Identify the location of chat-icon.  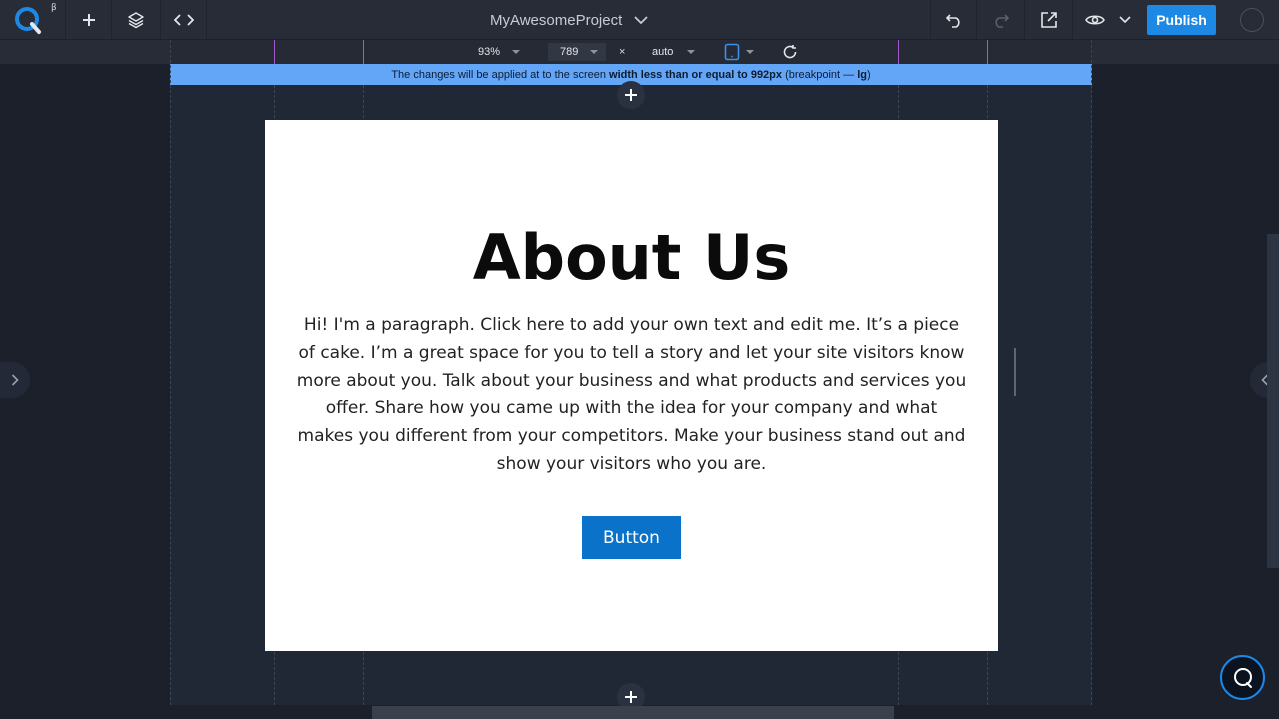
(1242, 677).